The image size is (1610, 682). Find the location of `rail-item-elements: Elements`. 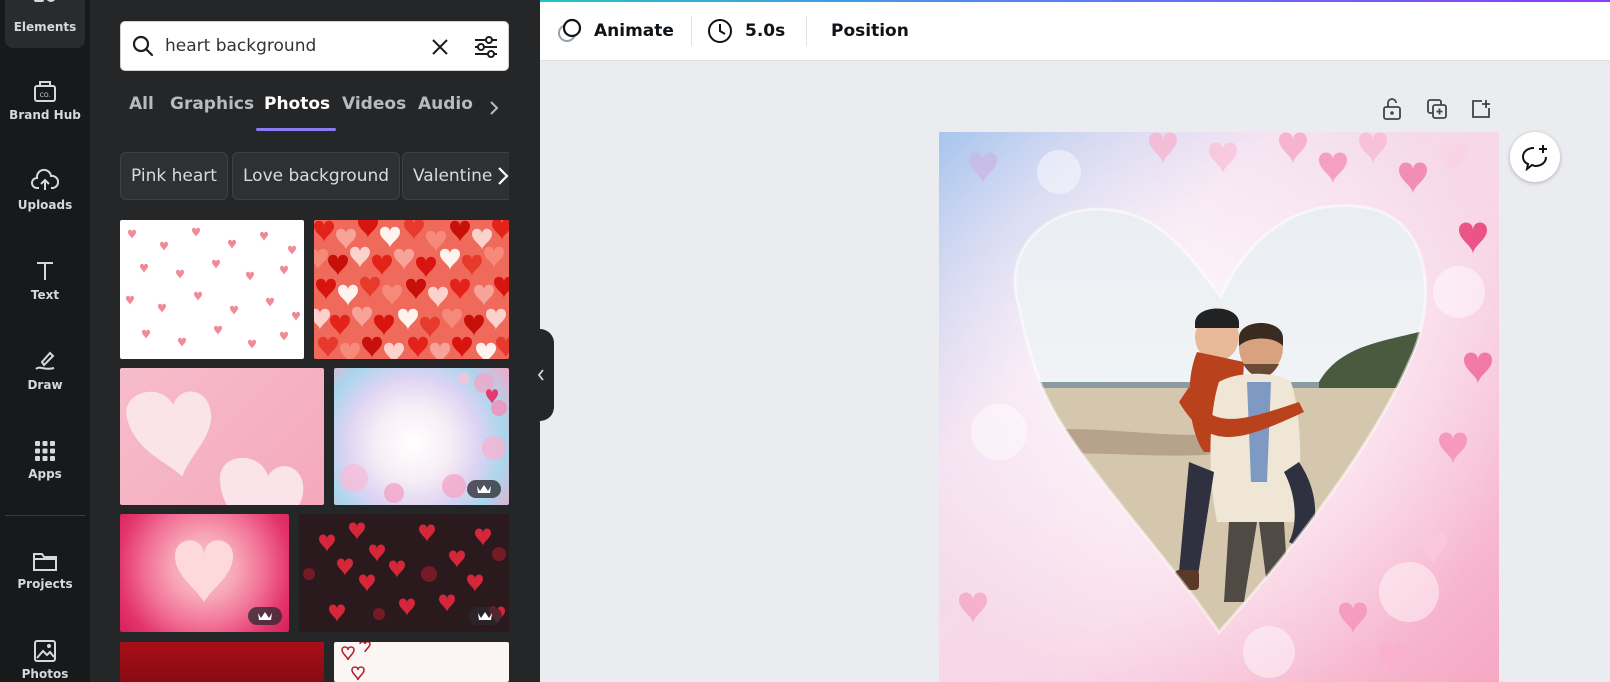

rail-item-elements: Elements is located at coordinates (45, 24).